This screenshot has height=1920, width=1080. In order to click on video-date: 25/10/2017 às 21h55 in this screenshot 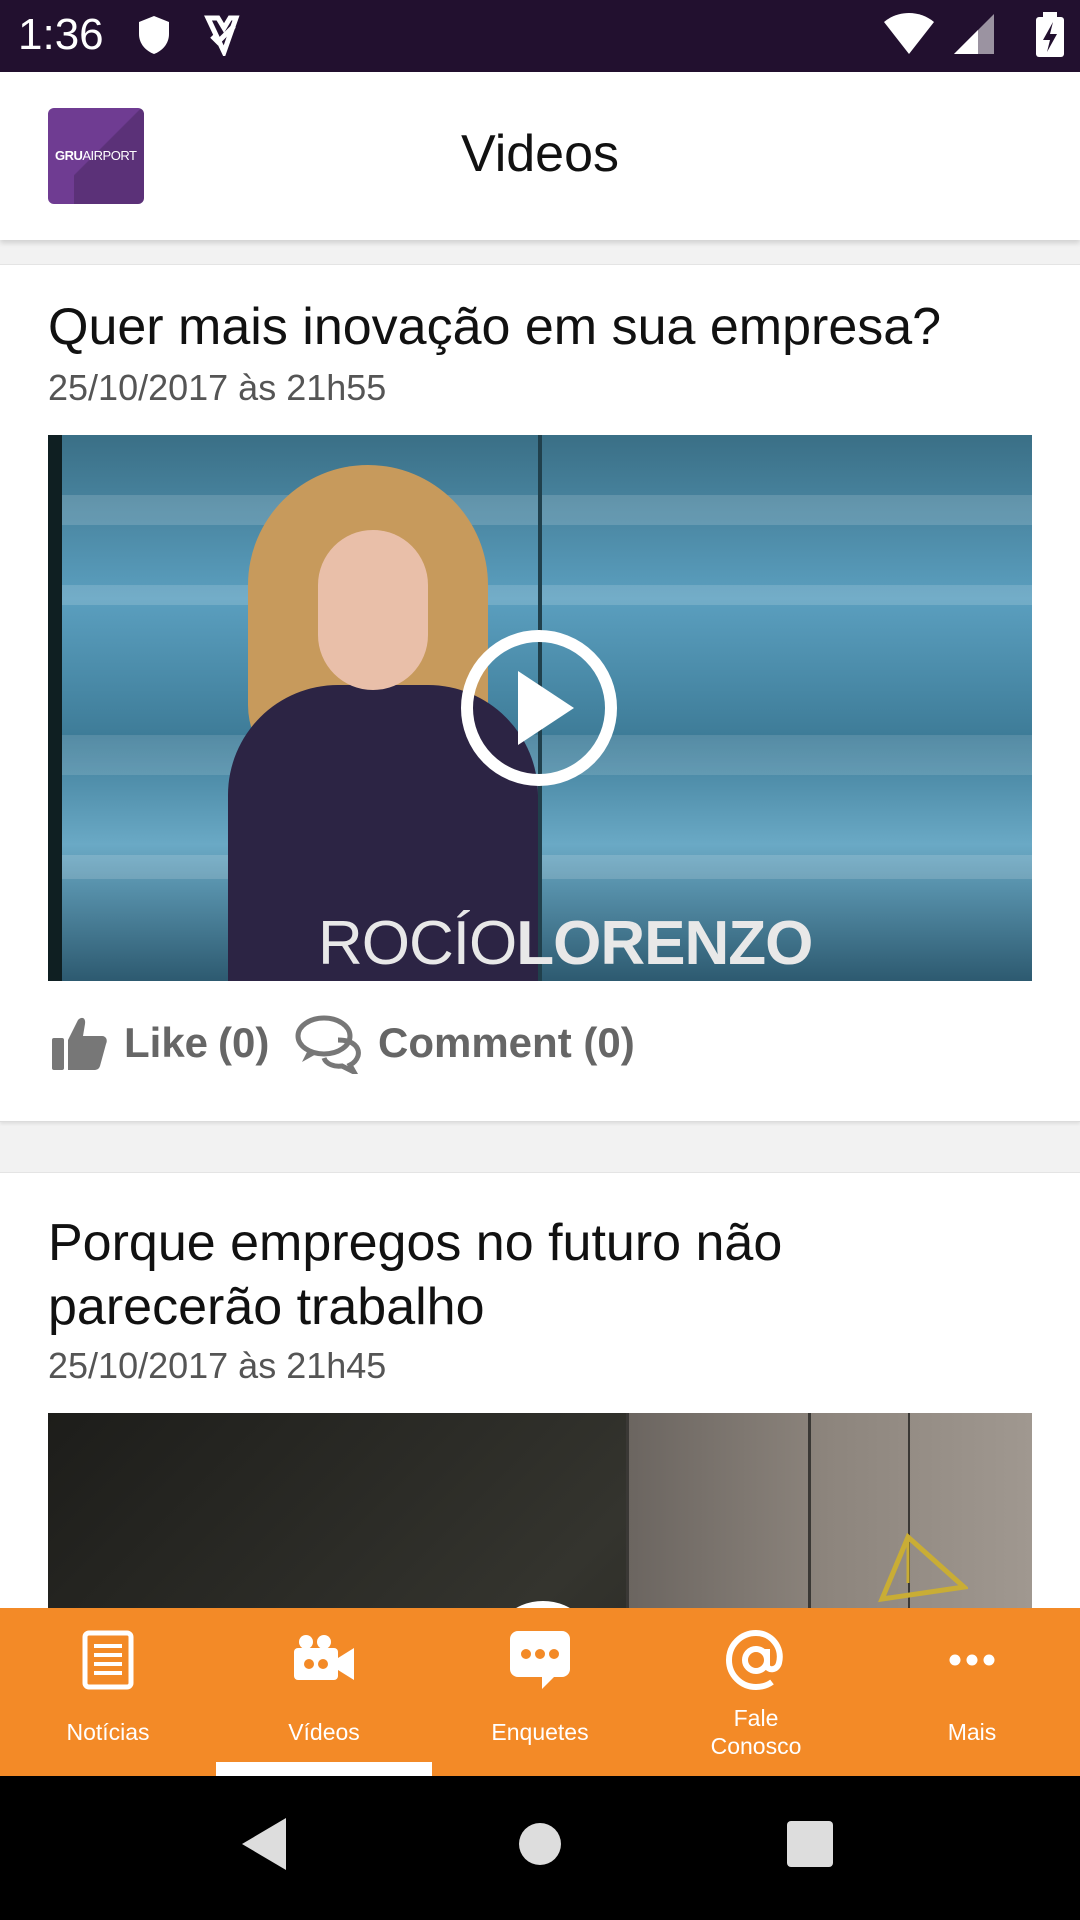, I will do `click(217, 387)`.